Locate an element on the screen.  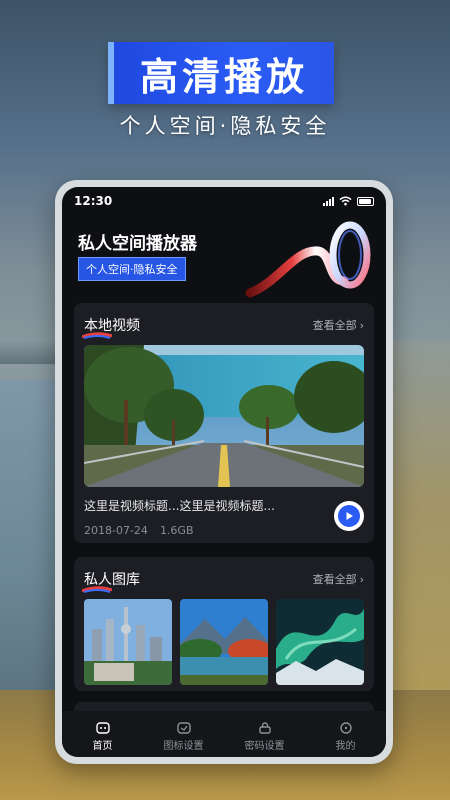
icon-settings-icon is located at coordinates (183, 728).